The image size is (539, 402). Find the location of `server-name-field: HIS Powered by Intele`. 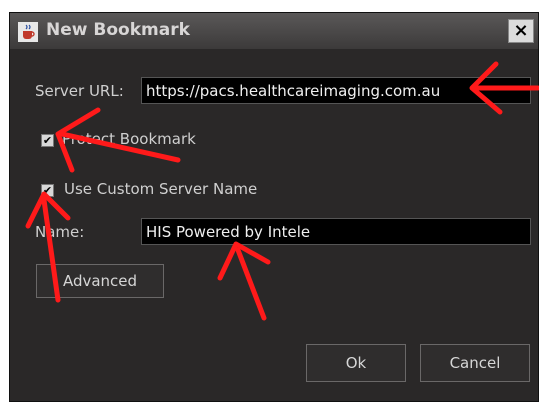

server-name-field: HIS Powered by Intele is located at coordinates (336, 231).